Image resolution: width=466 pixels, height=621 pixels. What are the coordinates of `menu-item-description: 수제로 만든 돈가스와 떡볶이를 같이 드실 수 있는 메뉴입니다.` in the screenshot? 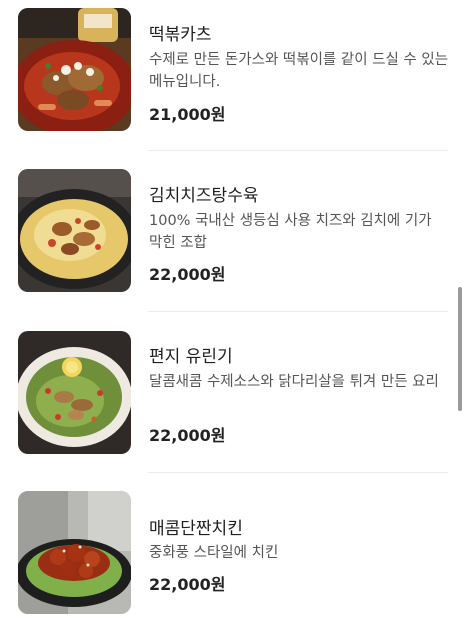 It's located at (299, 71).